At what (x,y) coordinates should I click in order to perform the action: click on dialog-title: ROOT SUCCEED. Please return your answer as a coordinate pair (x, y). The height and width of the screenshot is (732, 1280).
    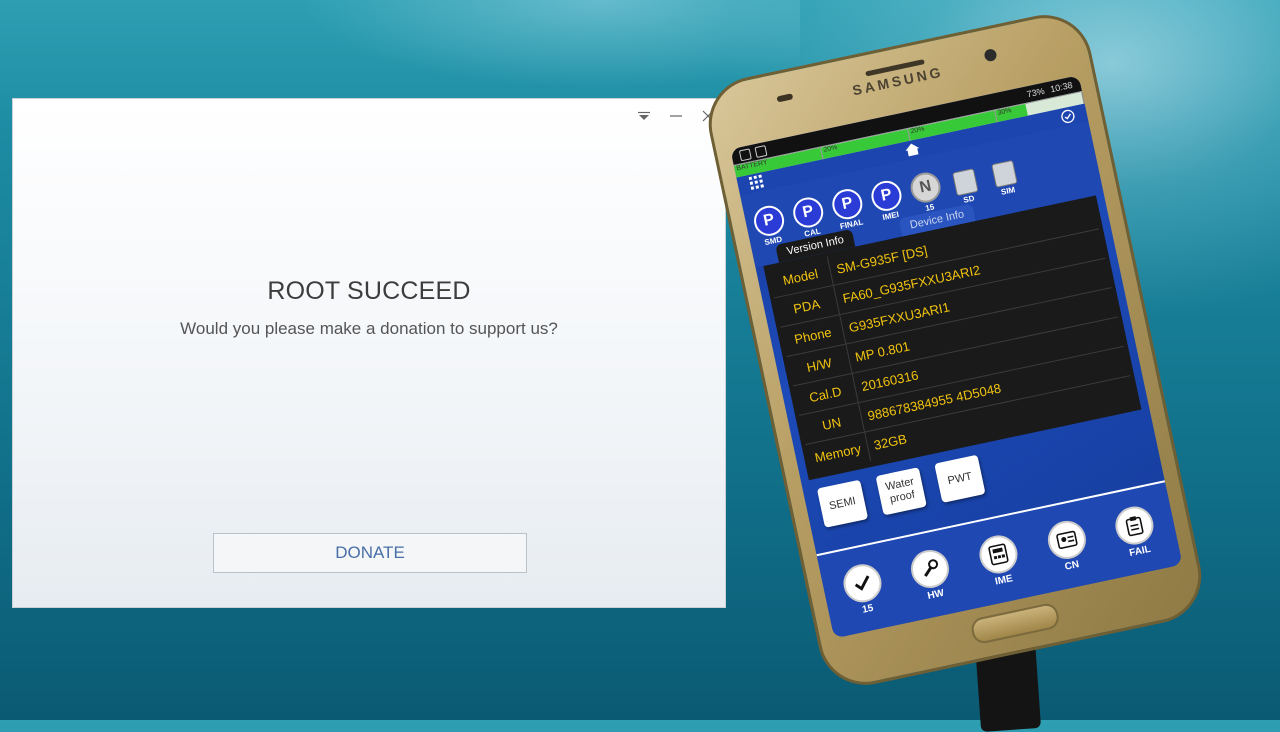
    Looking at the image, I should click on (369, 291).